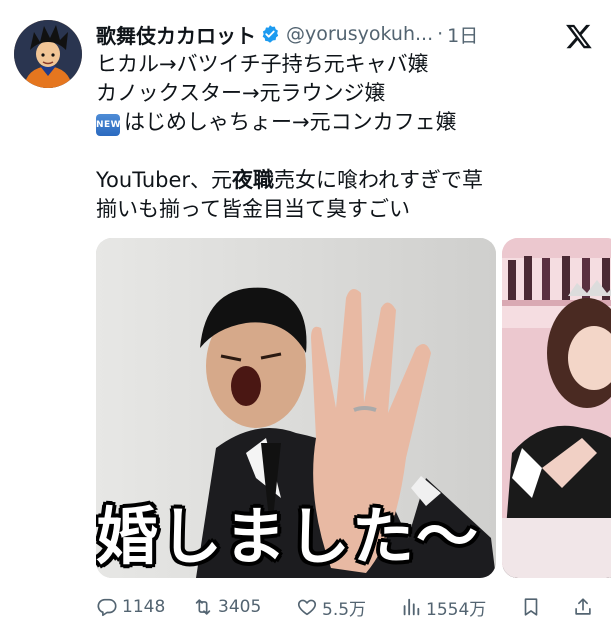  What do you see at coordinates (262, 64) in the screenshot?
I see `tweet-line-1: ヒカル→バツイチ子持ち元キャバ嬢` at bounding box center [262, 64].